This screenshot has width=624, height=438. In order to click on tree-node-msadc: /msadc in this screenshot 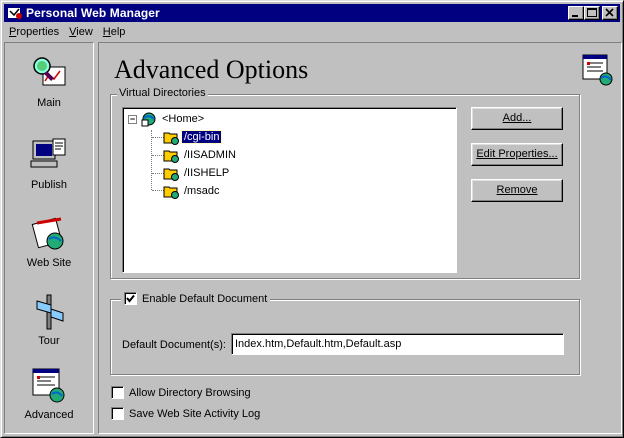, I will do `click(192, 191)`.